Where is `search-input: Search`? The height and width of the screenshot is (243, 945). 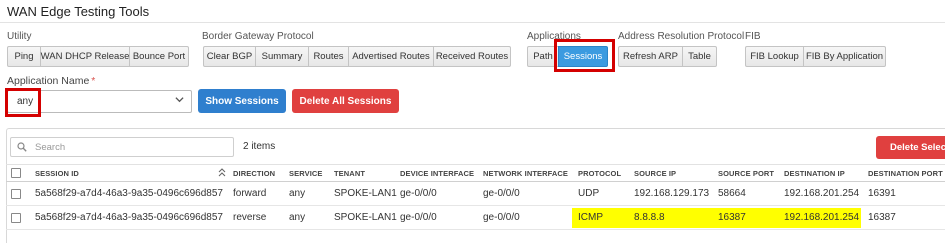 search-input: Search is located at coordinates (122, 147).